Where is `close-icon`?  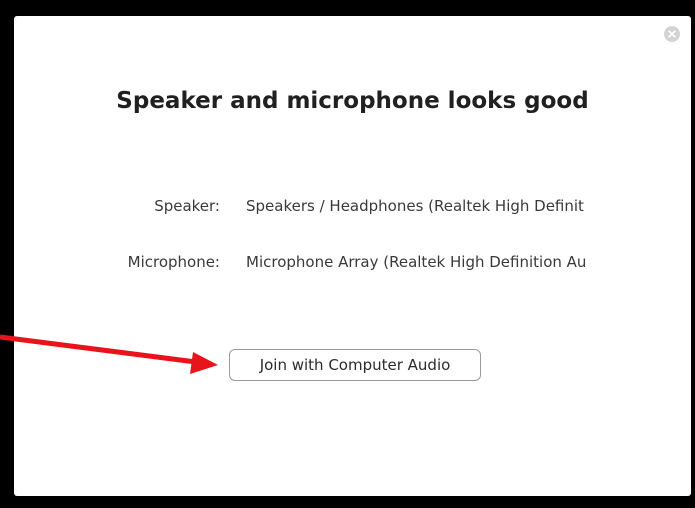 close-icon is located at coordinates (672, 34).